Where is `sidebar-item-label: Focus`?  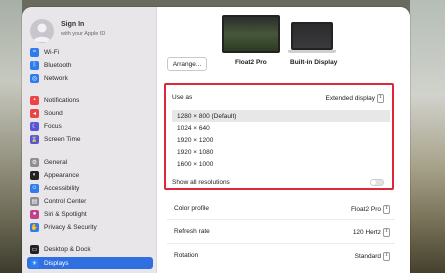 sidebar-item-label: Focus is located at coordinates (53, 126).